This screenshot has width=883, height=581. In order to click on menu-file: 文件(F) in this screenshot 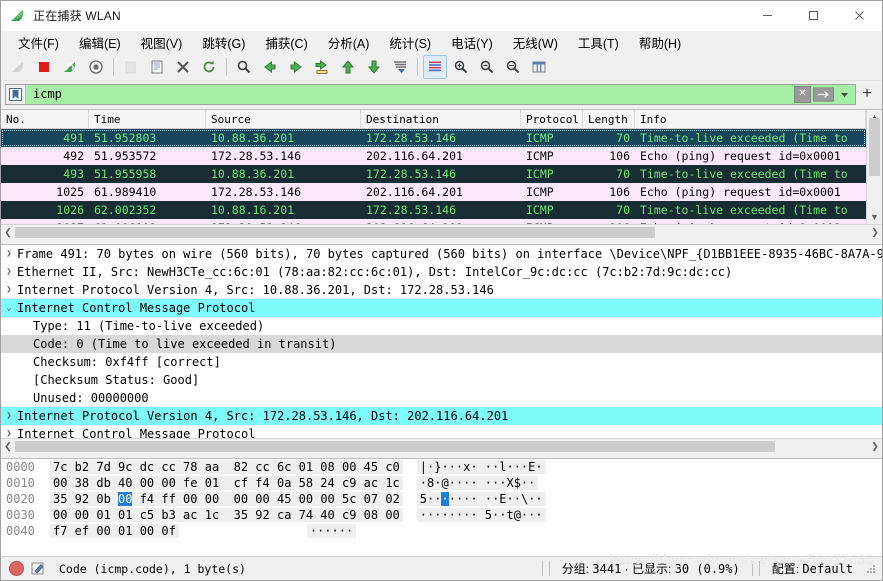, I will do `click(38, 43)`.